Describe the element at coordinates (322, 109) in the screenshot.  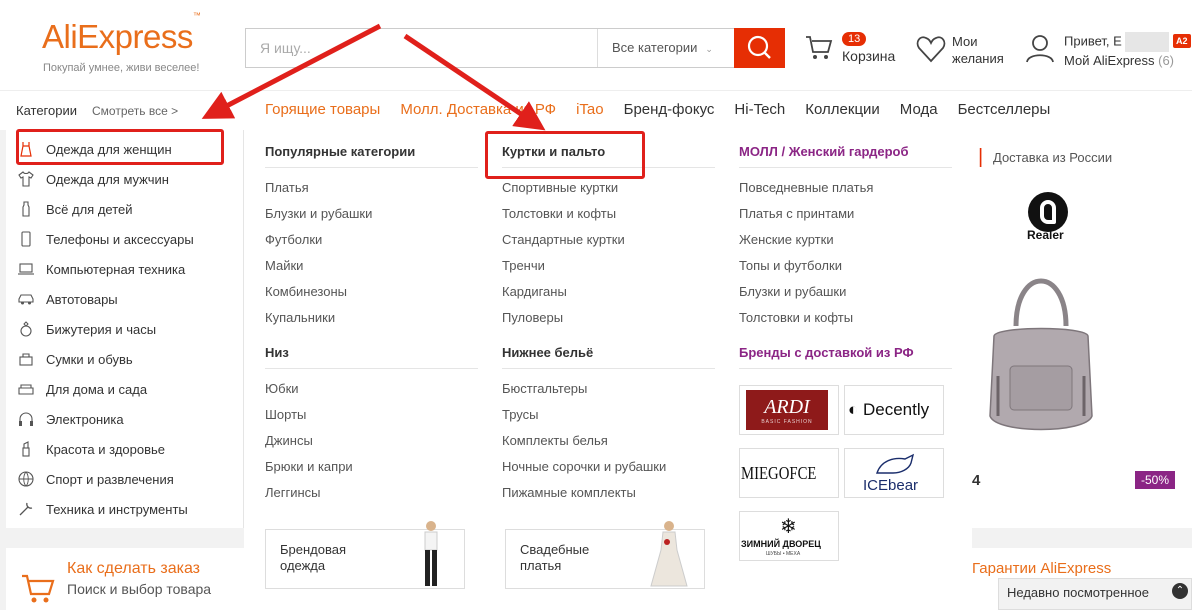
I see `nav-link-hot-deals: Горящие товары` at that location.